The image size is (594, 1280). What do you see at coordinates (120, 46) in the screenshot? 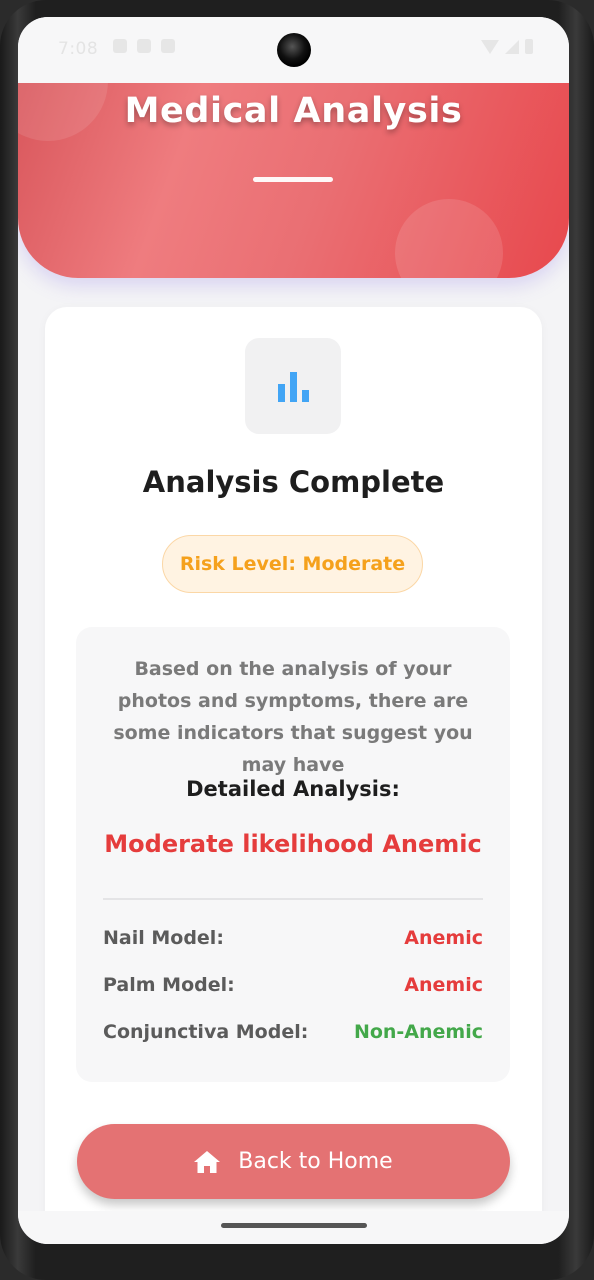
I see `notification-icon` at bounding box center [120, 46].